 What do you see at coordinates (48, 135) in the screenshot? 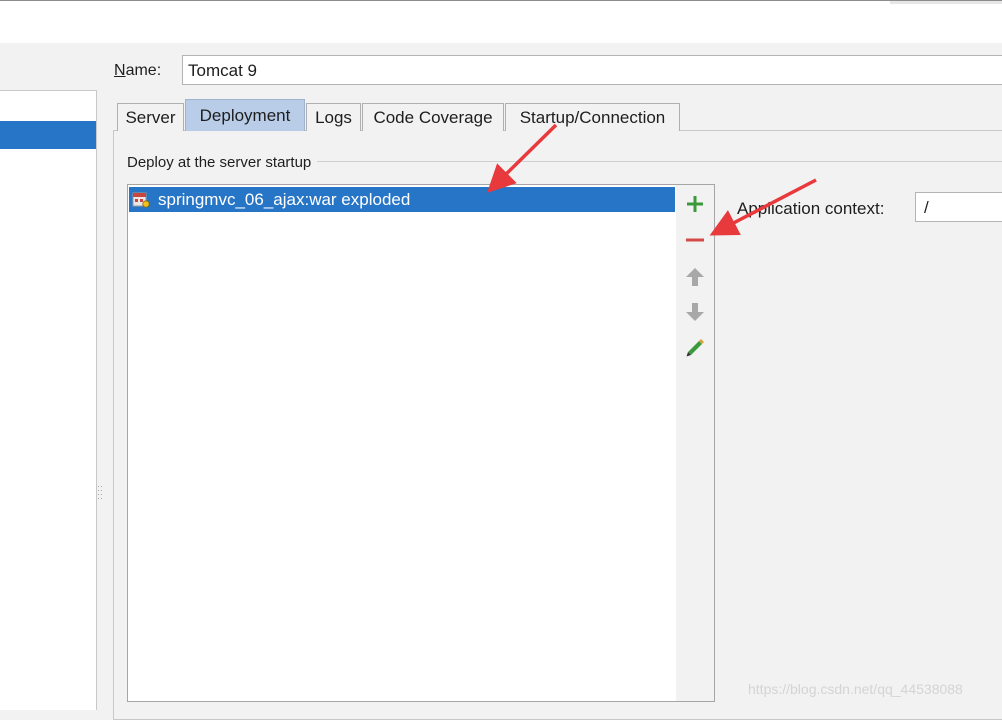
I see `selected-configuration-row` at bounding box center [48, 135].